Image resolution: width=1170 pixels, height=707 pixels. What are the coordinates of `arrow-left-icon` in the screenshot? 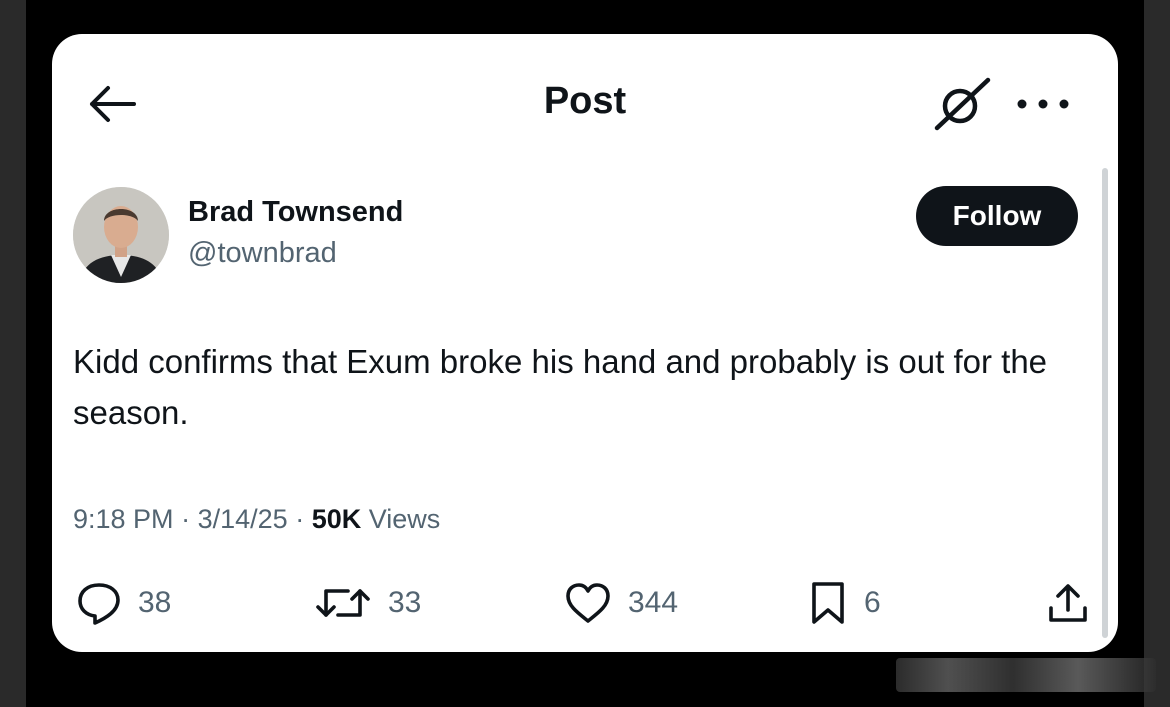 It's located at (113, 104).